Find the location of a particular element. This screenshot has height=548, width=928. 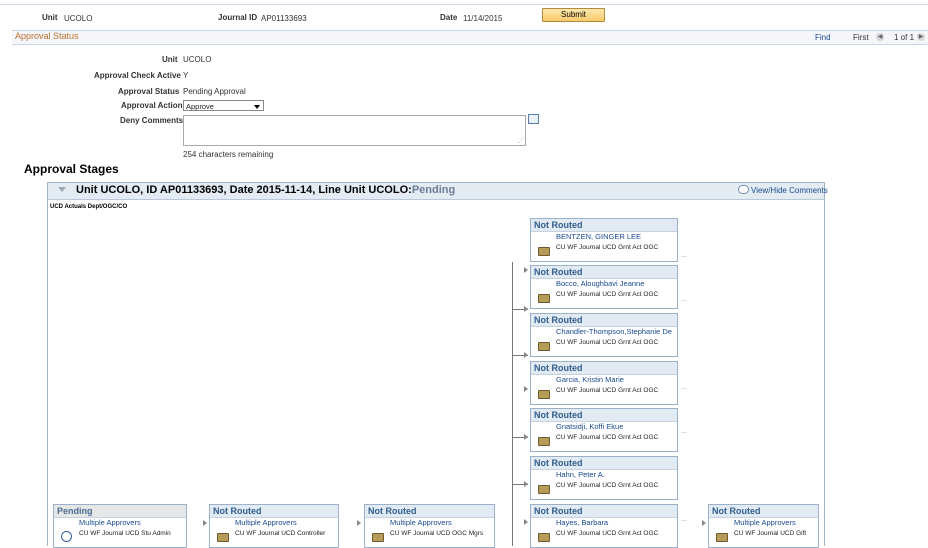

status-unit-label: Unit is located at coordinates (170, 59).